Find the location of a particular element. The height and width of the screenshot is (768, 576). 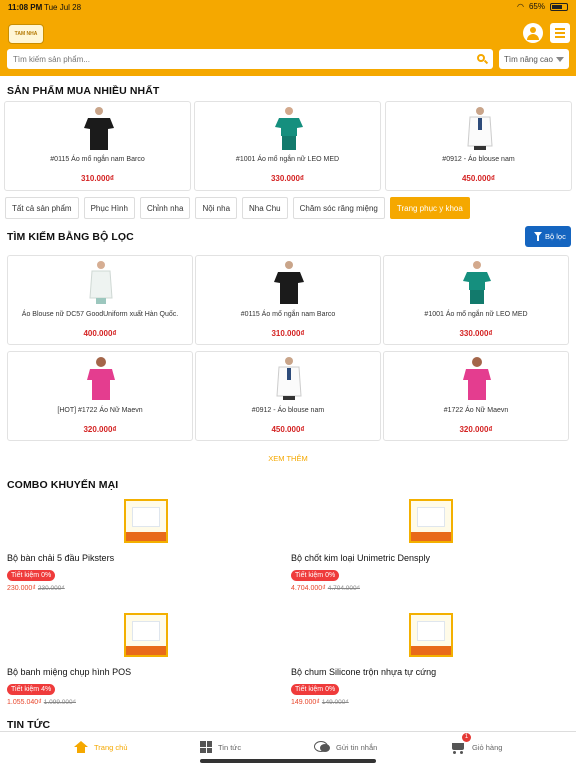

advanced-search-dropdown: Tìm nâng cao is located at coordinates (534, 59).